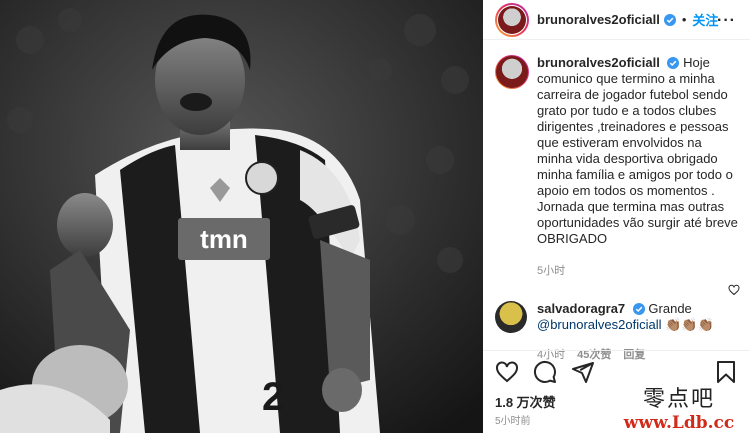 This screenshot has height=433, width=750. Describe the element at coordinates (273, 397) in the screenshot. I see `svg-text: 2` at that location.